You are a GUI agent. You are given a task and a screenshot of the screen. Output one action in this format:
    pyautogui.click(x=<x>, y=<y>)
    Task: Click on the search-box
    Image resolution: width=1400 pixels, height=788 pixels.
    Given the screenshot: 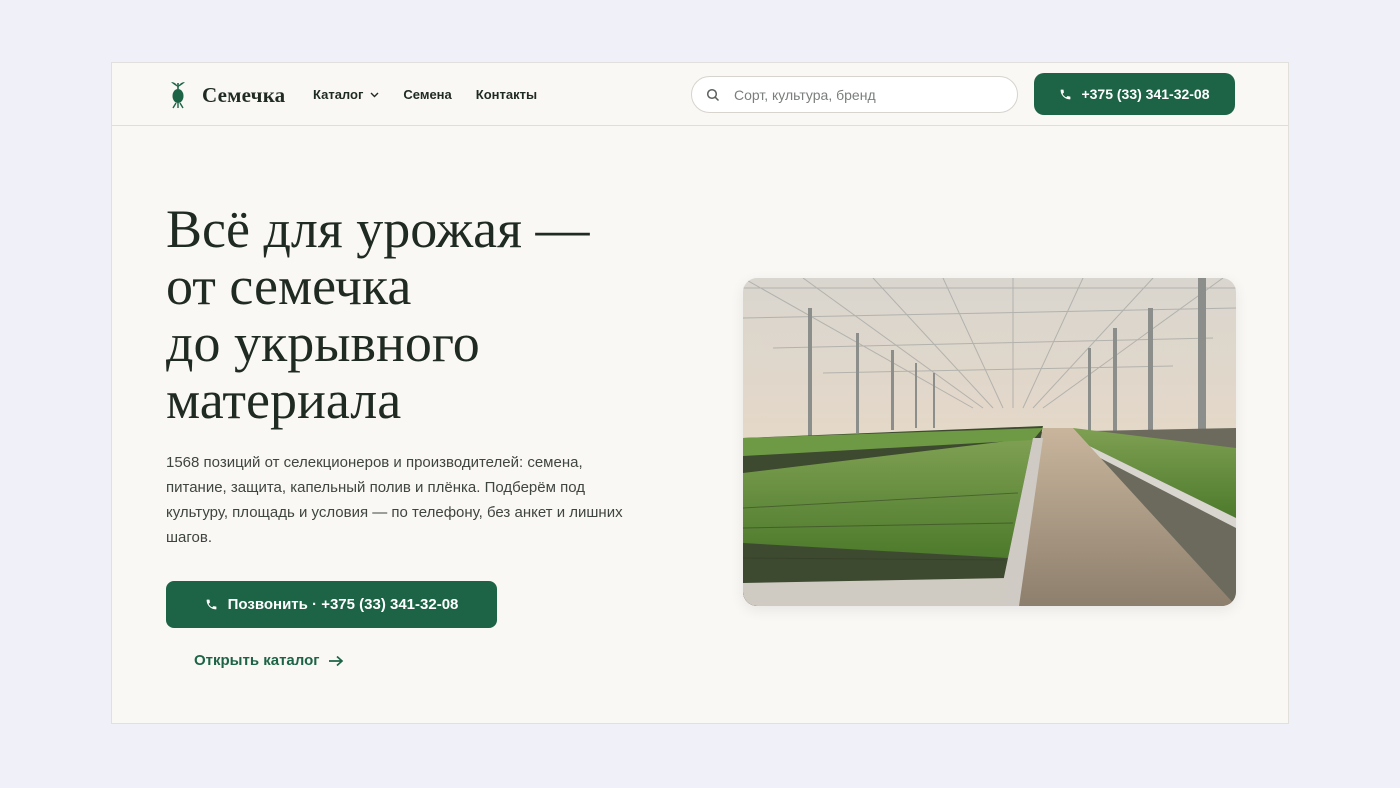 What is the action you would take?
    pyautogui.click(x=854, y=94)
    